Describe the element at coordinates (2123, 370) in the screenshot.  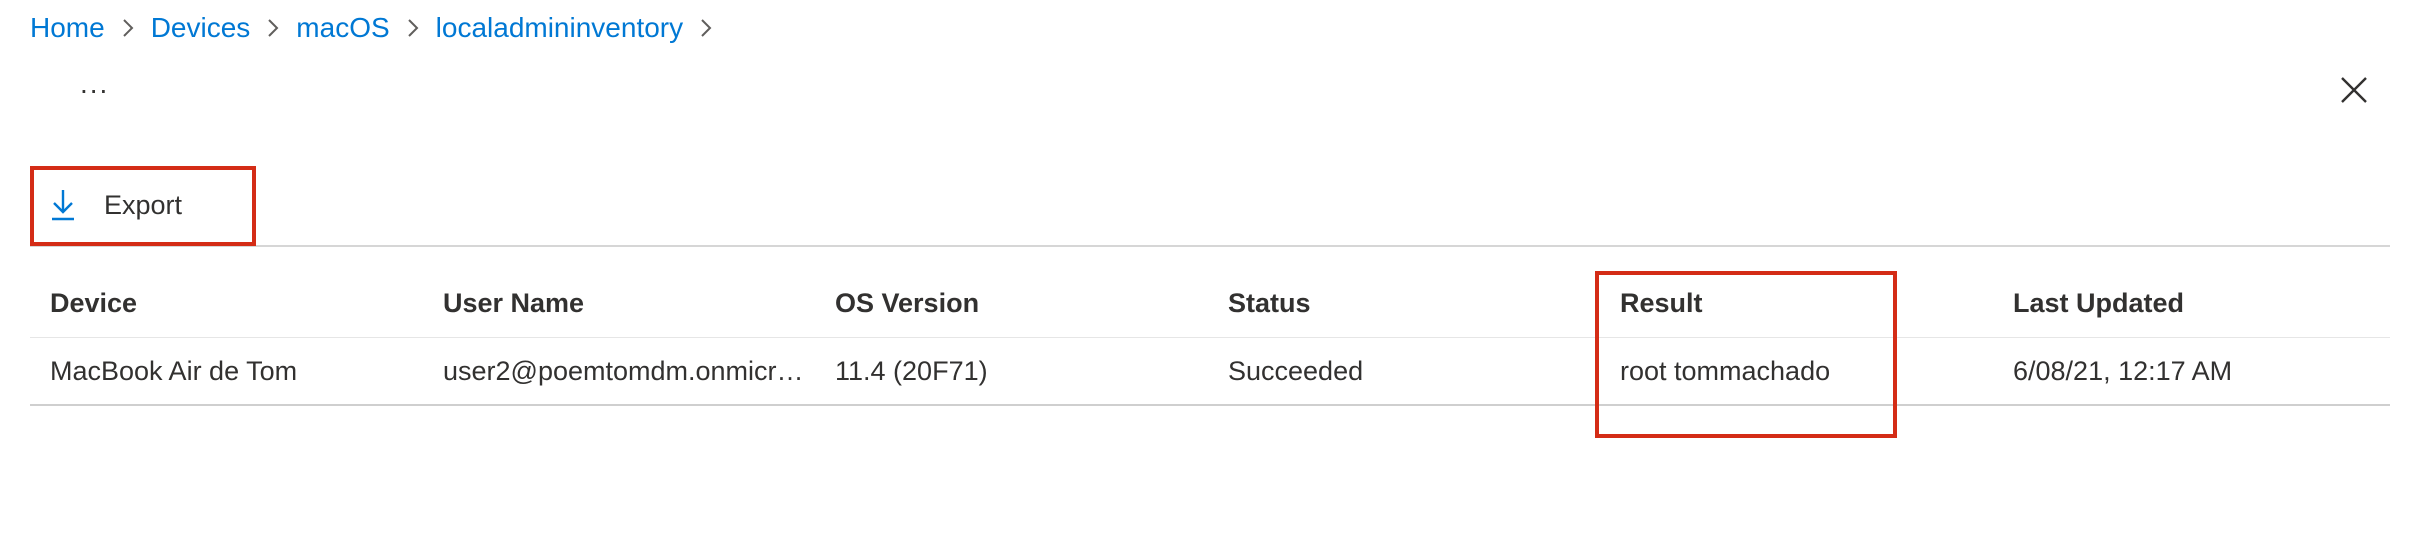
I see `cell-last-updated: 6/08/21, 12:17 AM` at that location.